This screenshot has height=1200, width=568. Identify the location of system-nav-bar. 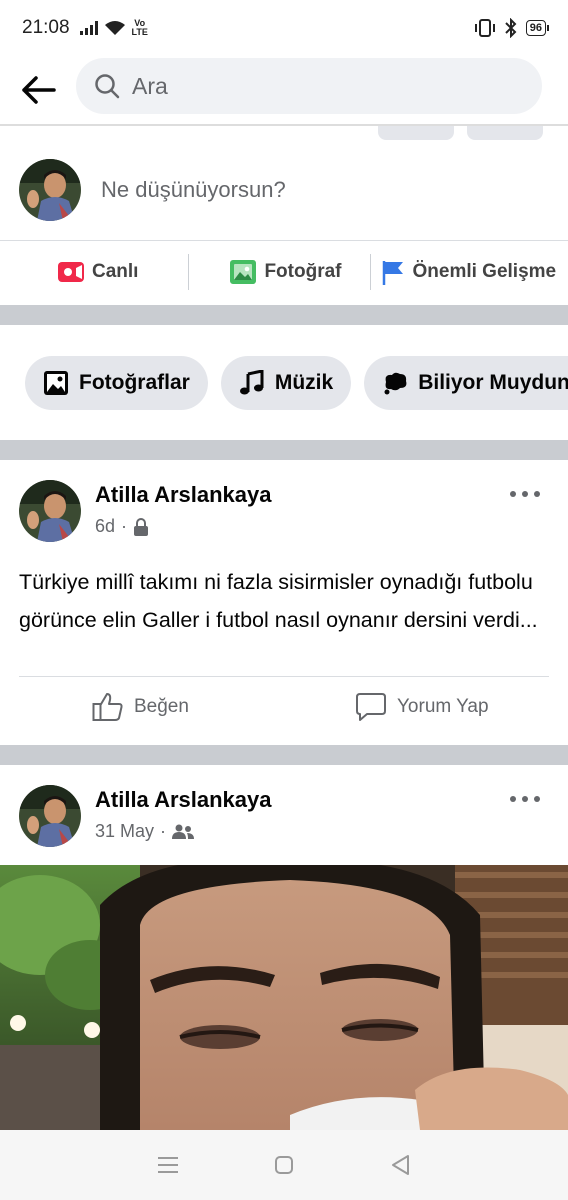
(284, 1165).